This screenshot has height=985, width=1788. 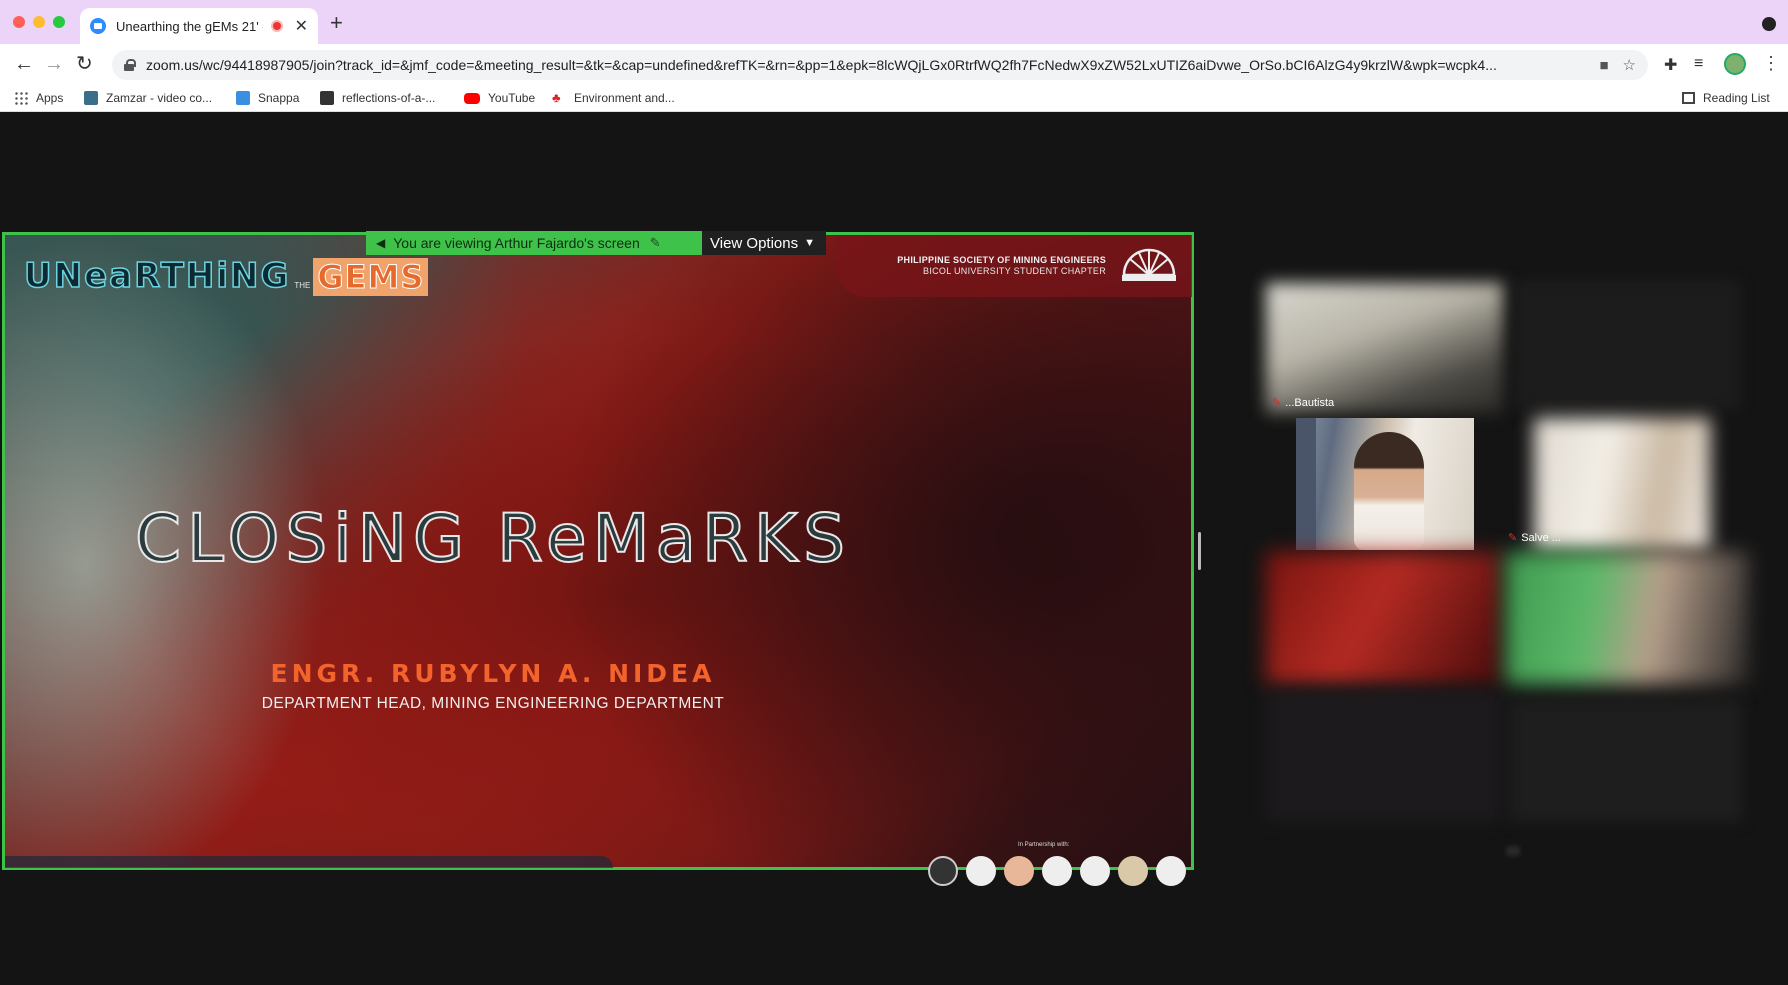 What do you see at coordinates (1670, 65) in the screenshot?
I see `extensions-puzzle-icon: ✚` at bounding box center [1670, 65].